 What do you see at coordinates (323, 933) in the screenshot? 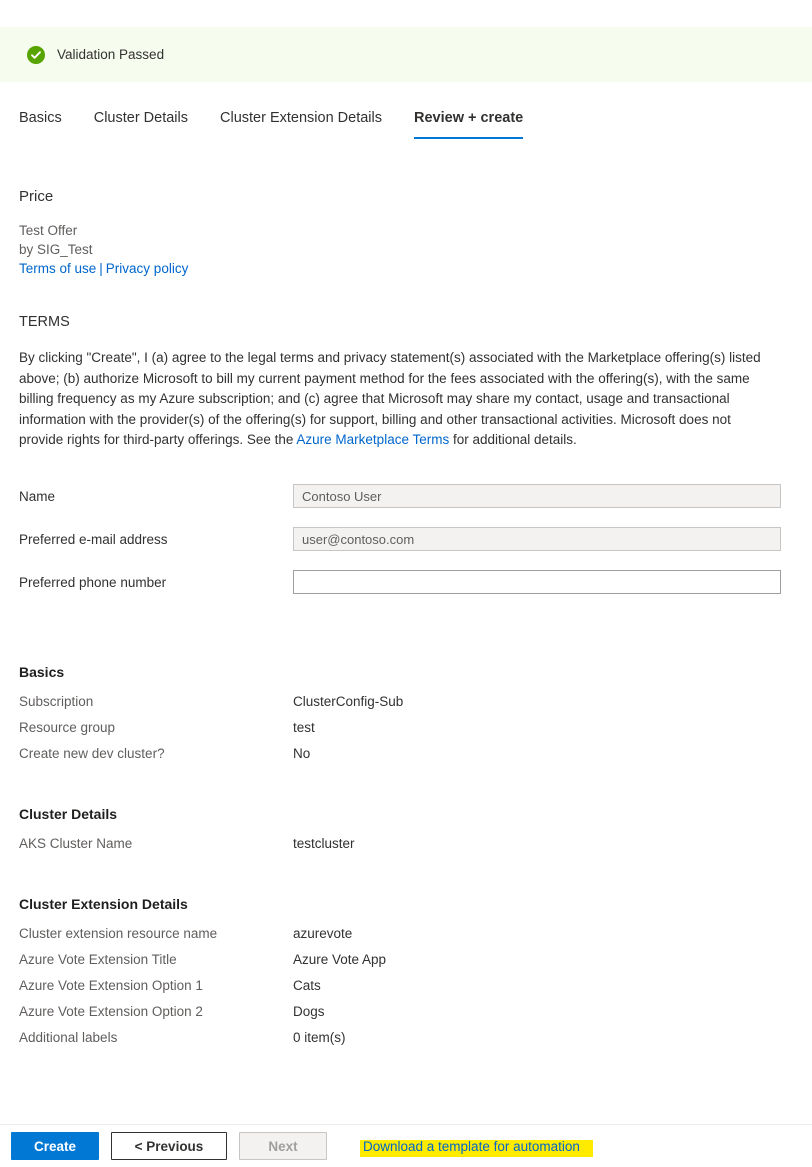
I see `summary-value: azurevote` at bounding box center [323, 933].